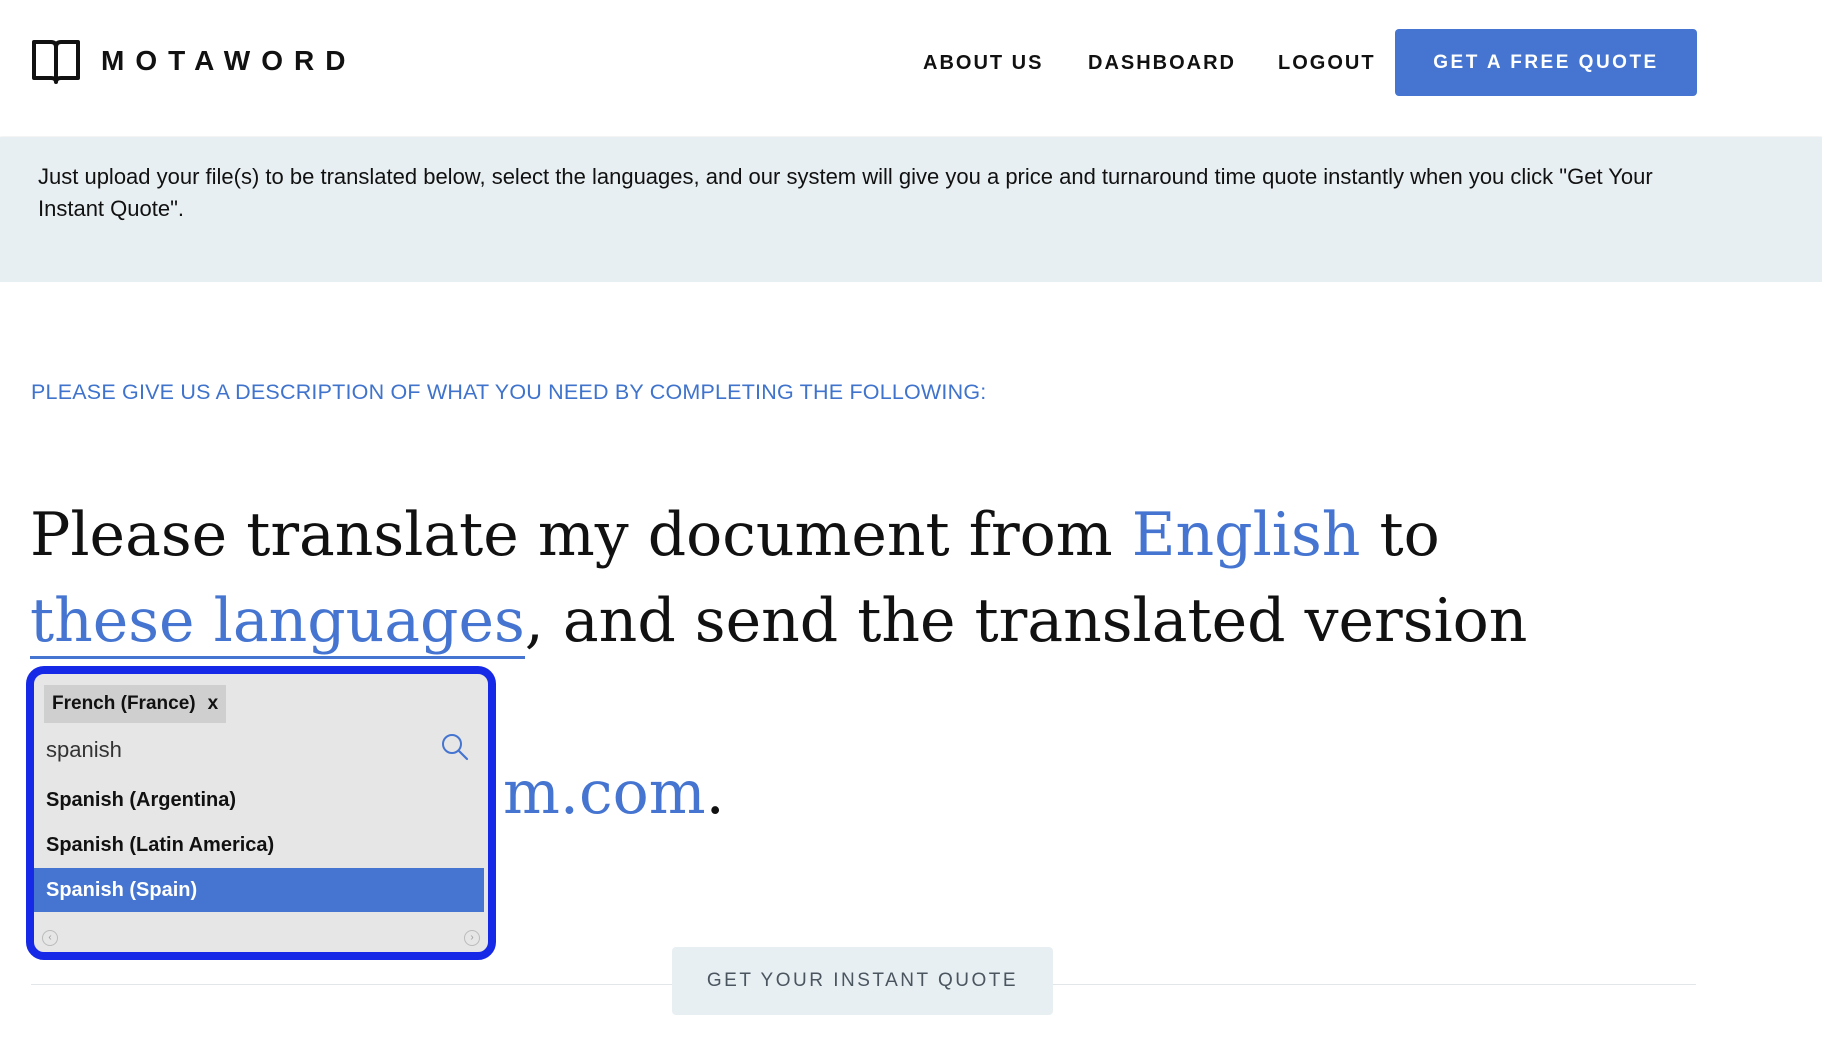 The image size is (1822, 1056). Describe the element at coordinates (604, 793) in the screenshot. I see `email-link: m.com` at that location.